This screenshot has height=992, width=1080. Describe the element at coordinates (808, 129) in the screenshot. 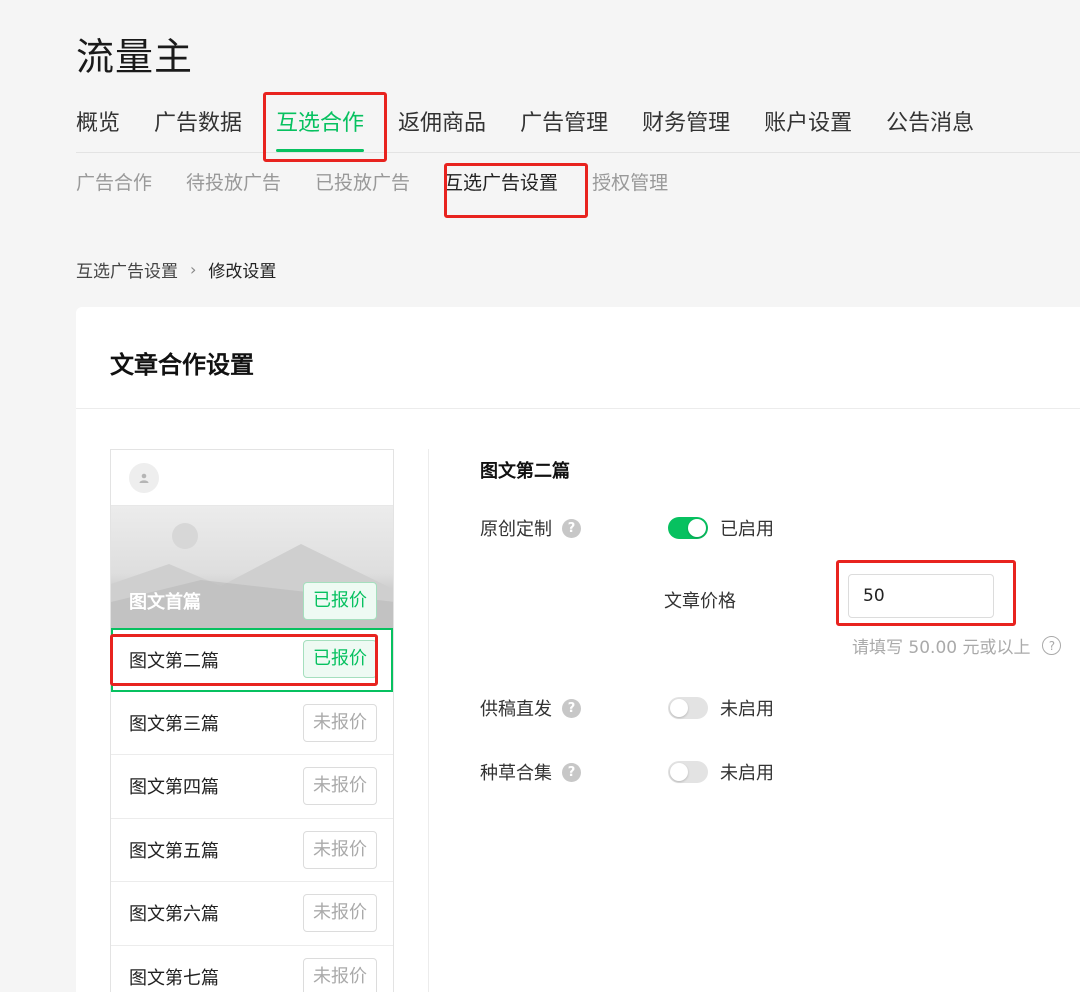

I see `tab-account-settings: 账户设置` at that location.